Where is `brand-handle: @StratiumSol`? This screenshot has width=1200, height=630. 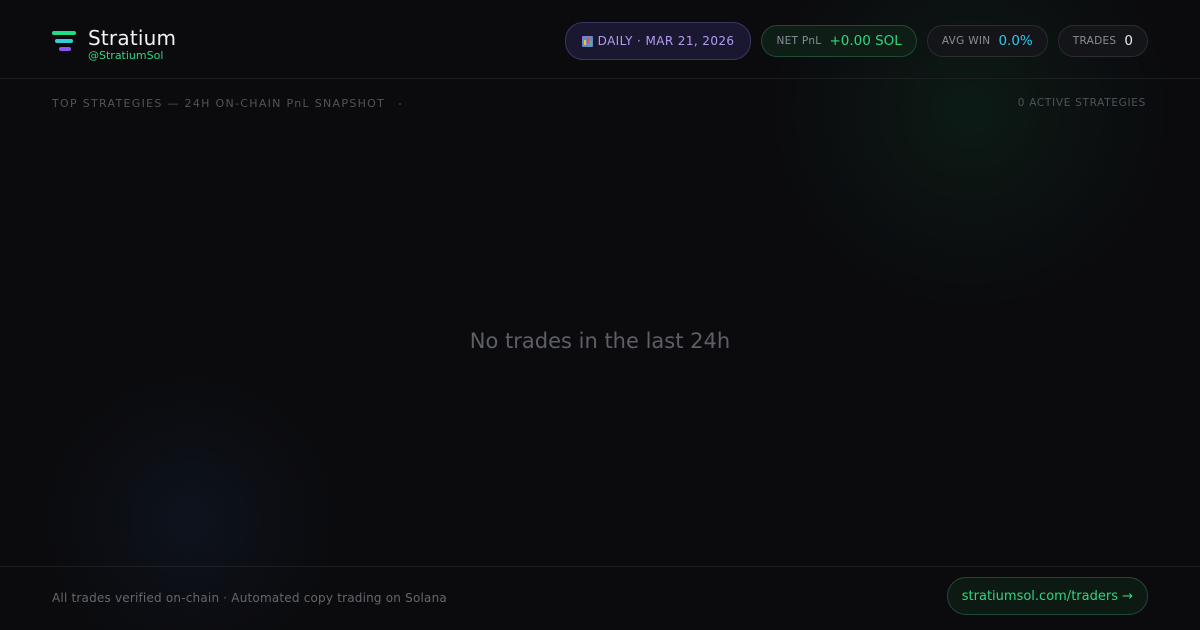 brand-handle: @StratiumSol is located at coordinates (126, 55).